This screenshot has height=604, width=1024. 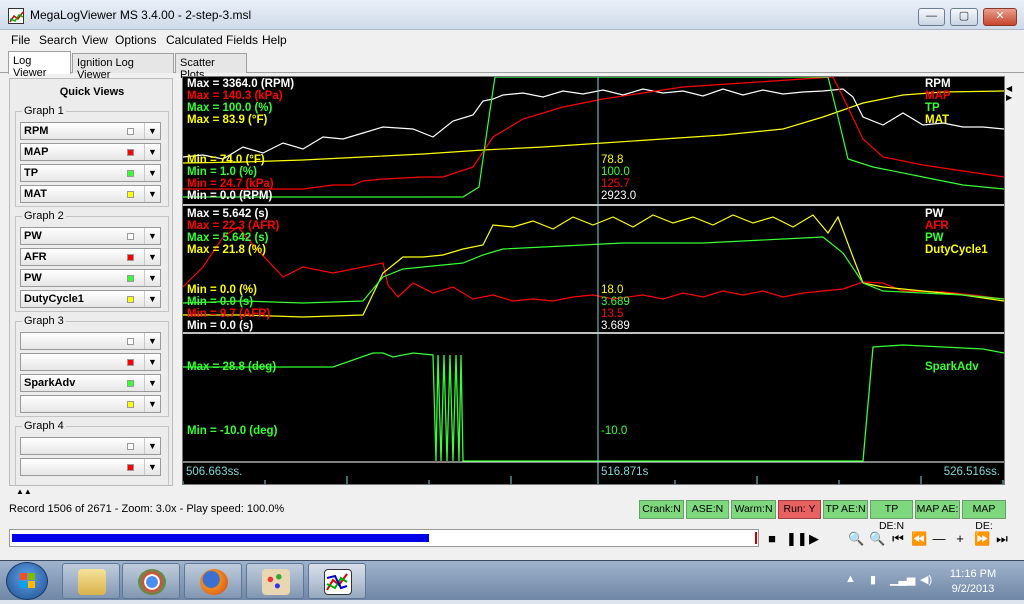 I want to click on chrome-icon, so click(x=152, y=582).